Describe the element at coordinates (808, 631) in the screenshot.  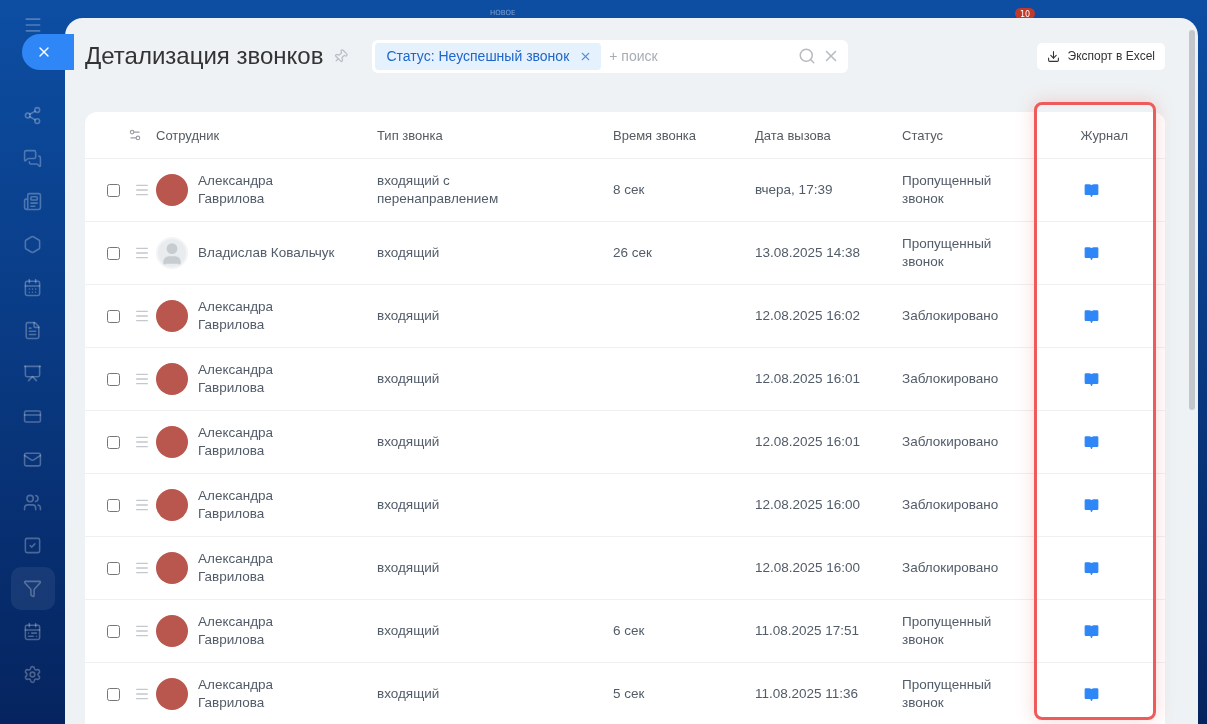
I see `call-date: 11.08.2025 17:51` at that location.